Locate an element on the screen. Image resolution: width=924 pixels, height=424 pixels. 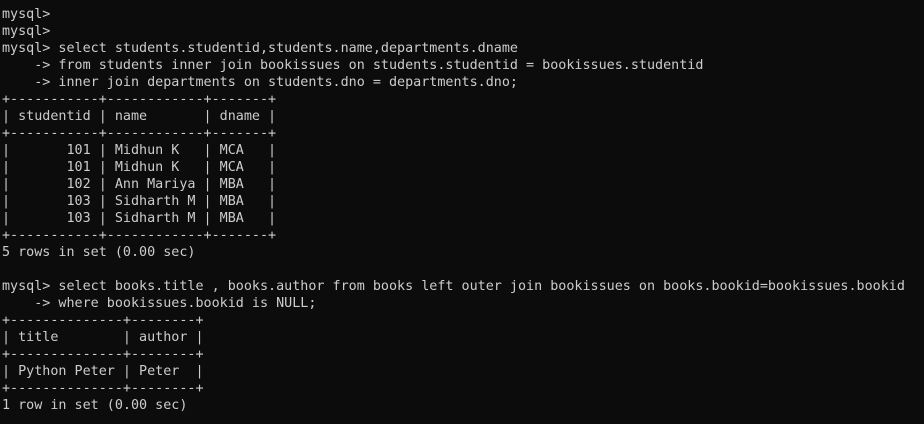
result-summary: 5 rows in set (0.00 sec) is located at coordinates (99, 252).